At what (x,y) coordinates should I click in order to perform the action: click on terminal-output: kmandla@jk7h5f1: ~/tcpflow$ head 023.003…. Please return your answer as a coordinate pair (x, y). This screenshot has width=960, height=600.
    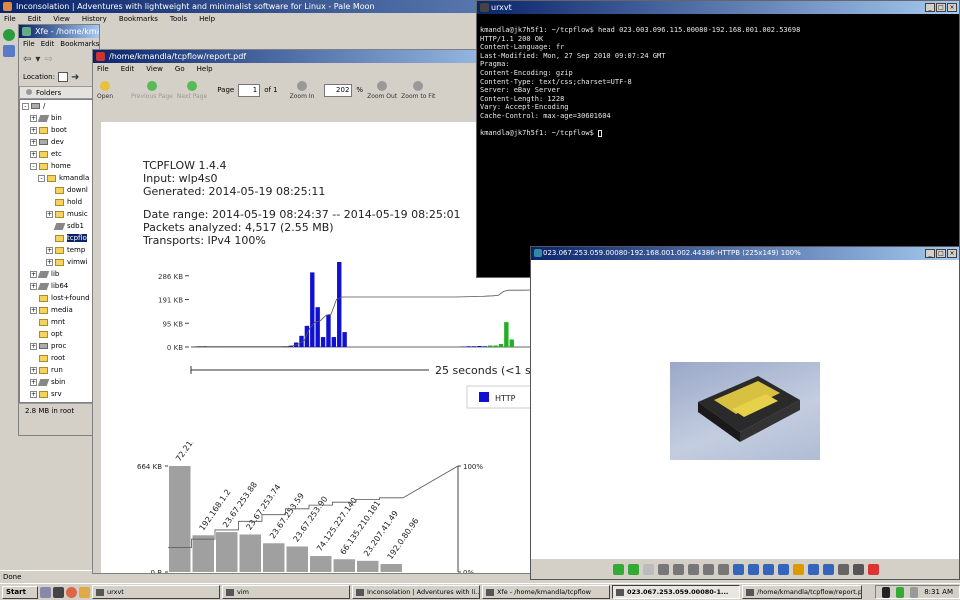
    Looking at the image, I should click on (718, 76).